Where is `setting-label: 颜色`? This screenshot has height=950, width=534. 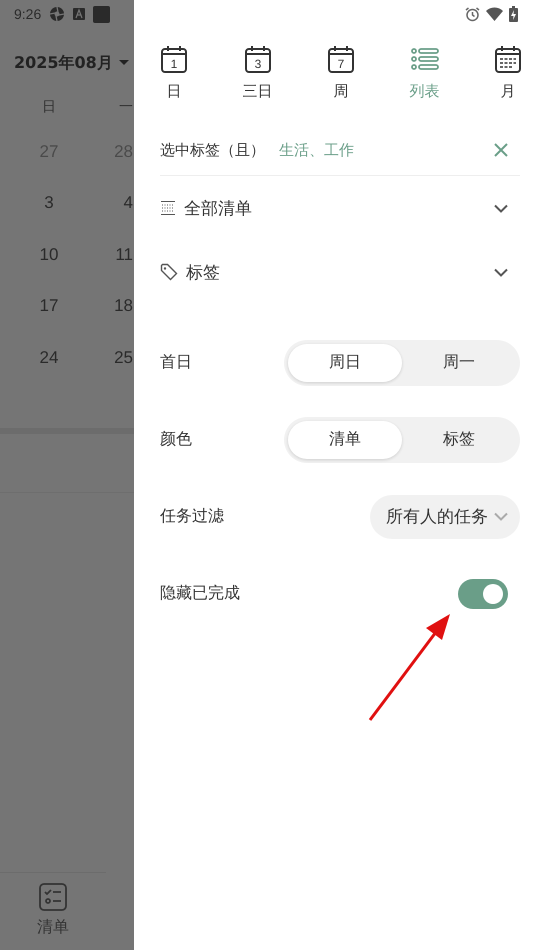
setting-label: 颜色 is located at coordinates (176, 439).